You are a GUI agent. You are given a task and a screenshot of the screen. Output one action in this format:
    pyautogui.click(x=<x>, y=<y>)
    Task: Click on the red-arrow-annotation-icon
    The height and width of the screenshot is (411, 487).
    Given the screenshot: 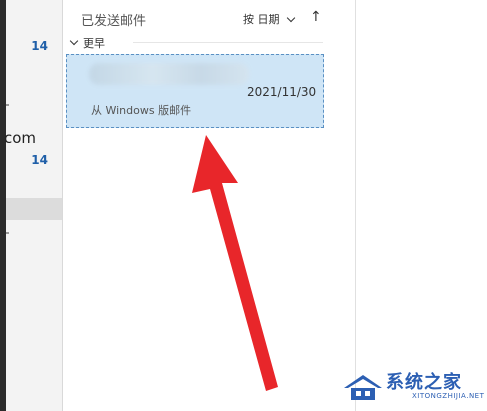 What is the action you would take?
    pyautogui.click(x=235, y=263)
    